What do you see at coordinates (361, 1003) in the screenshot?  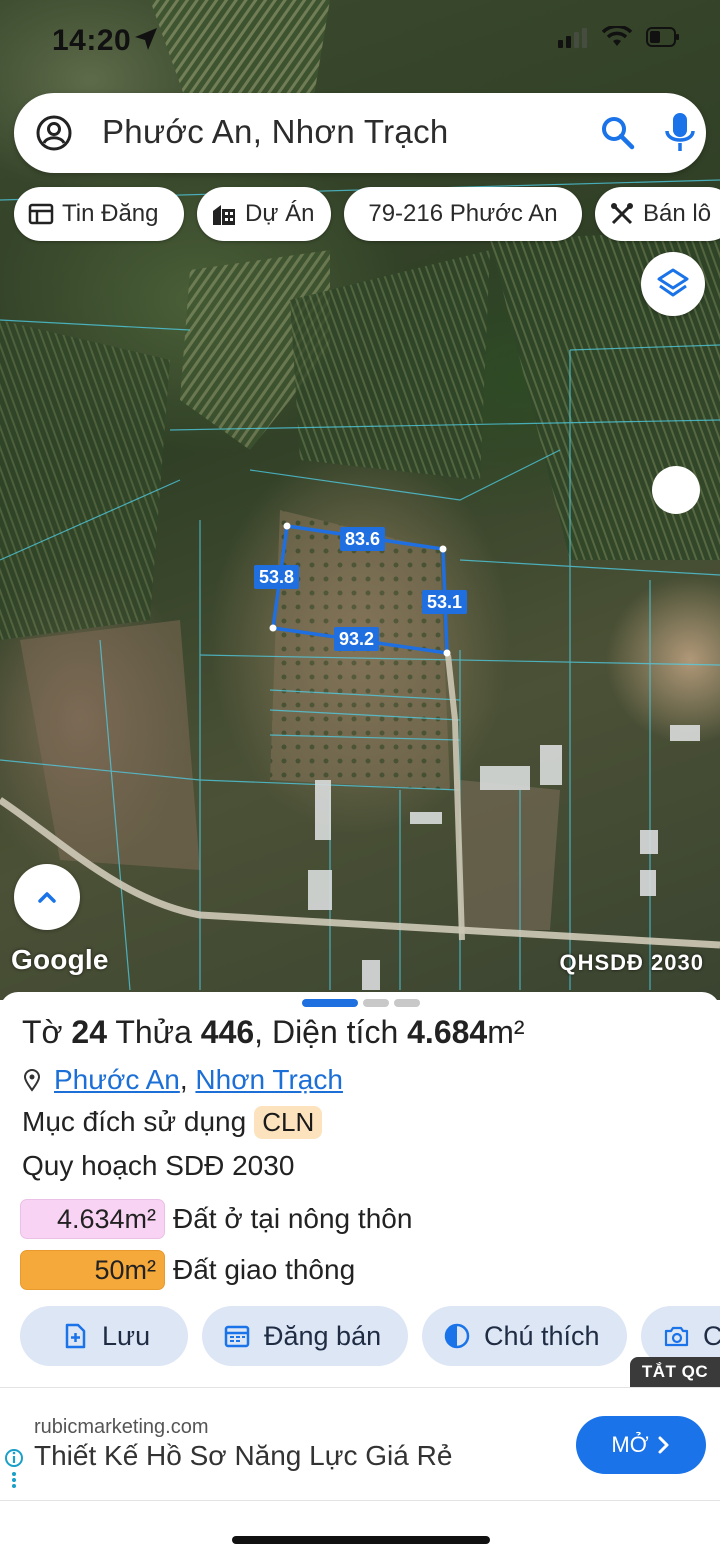 I see `page-indicator` at bounding box center [361, 1003].